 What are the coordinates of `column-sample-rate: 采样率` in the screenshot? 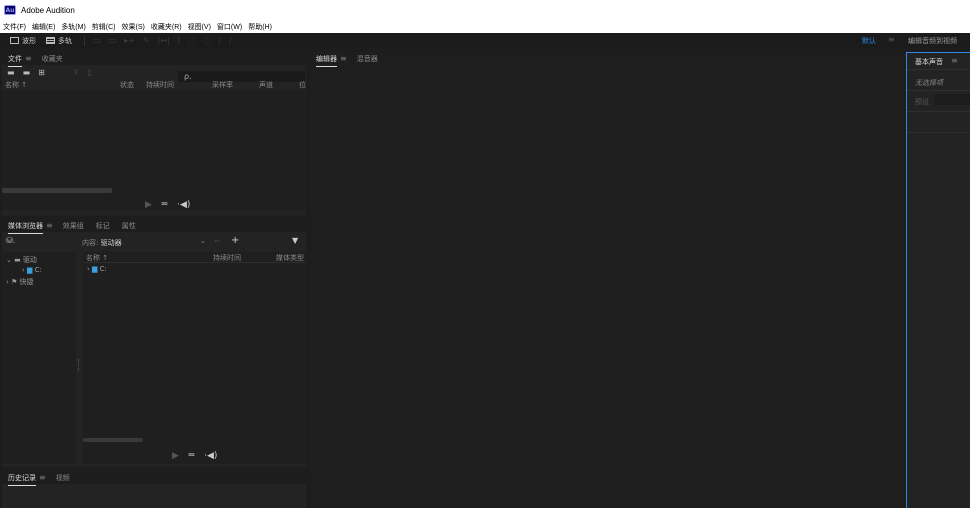 It's located at (222, 85).